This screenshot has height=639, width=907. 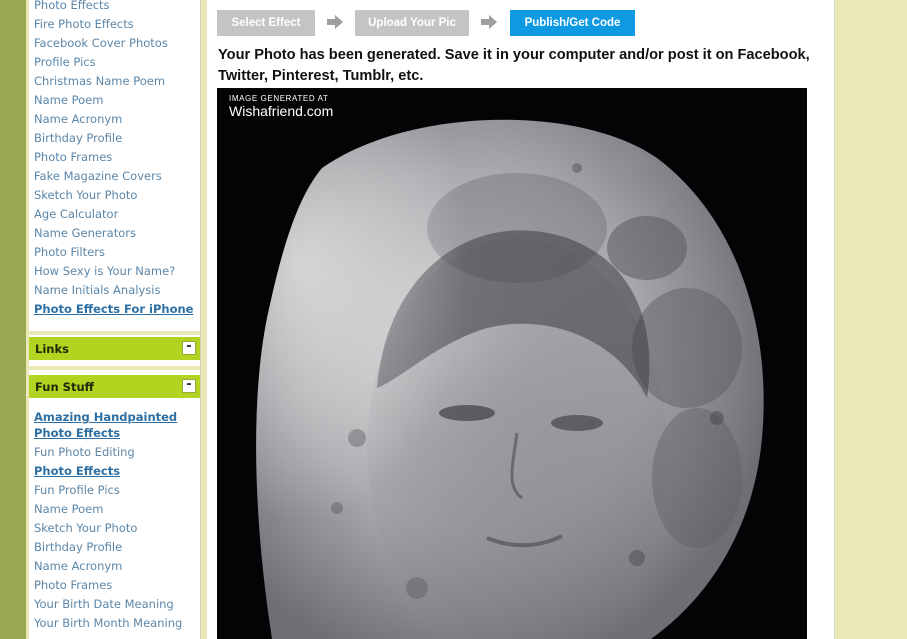 I want to click on sidebar-link: Christmas Name Poem, so click(x=99, y=81).